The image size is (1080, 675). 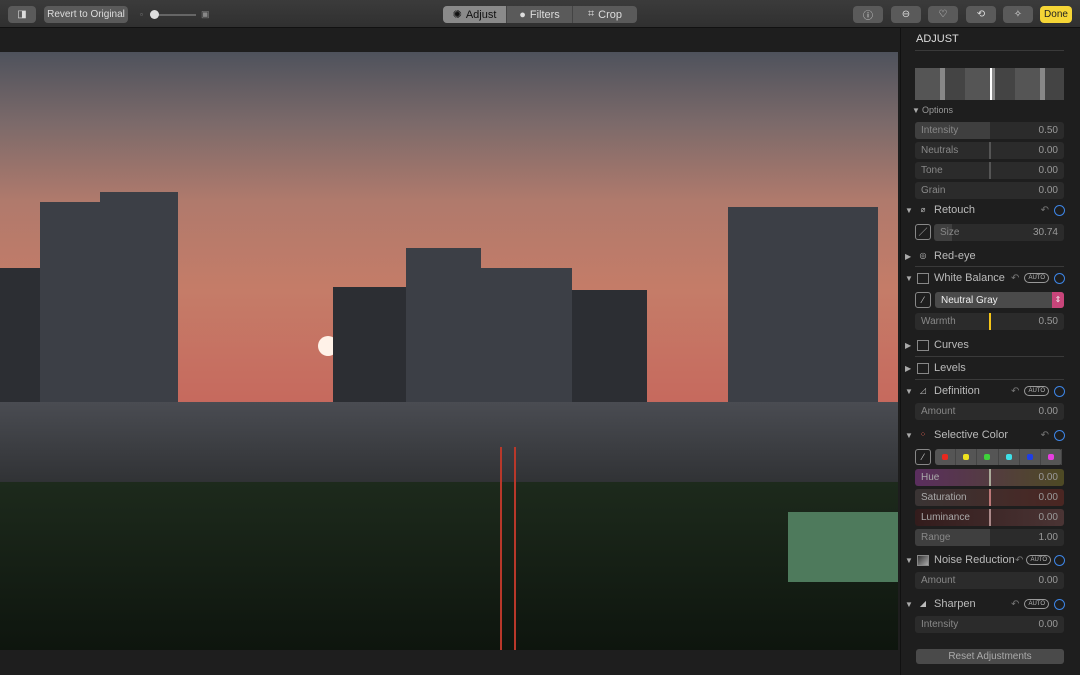 What do you see at coordinates (985, 604) in the screenshot?
I see `sharpen-header: ▼ ◢ Sharpen ↶ AUTO` at bounding box center [985, 604].